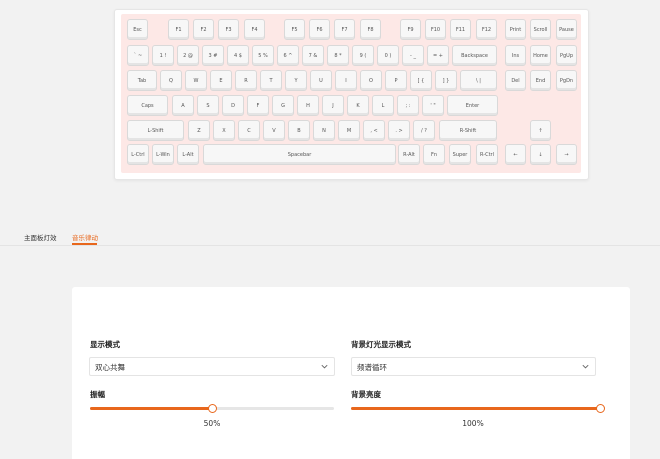  Describe the element at coordinates (274, 130) in the screenshot. I see `key-v: V` at that location.